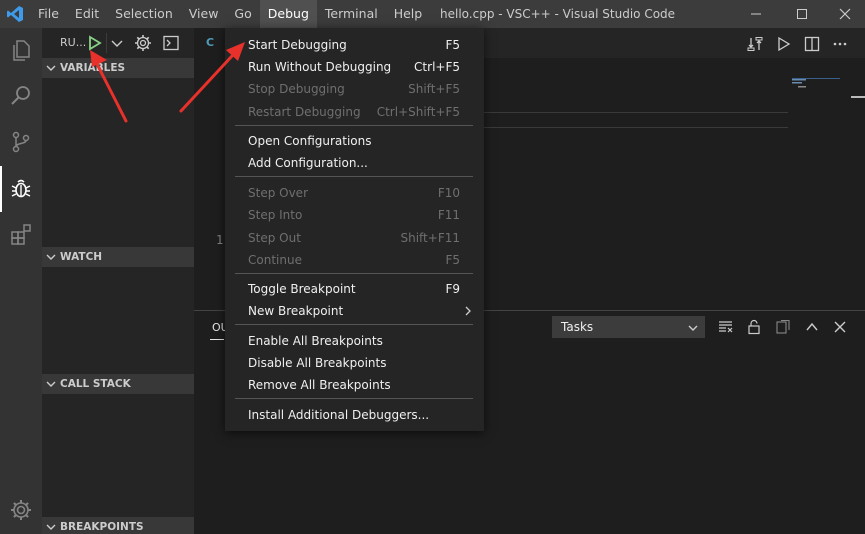 This screenshot has height=534, width=865. Describe the element at coordinates (354, 363) in the screenshot. I see `menu-item-disable-all-breakpoints: Disable All Breakpoints` at that location.